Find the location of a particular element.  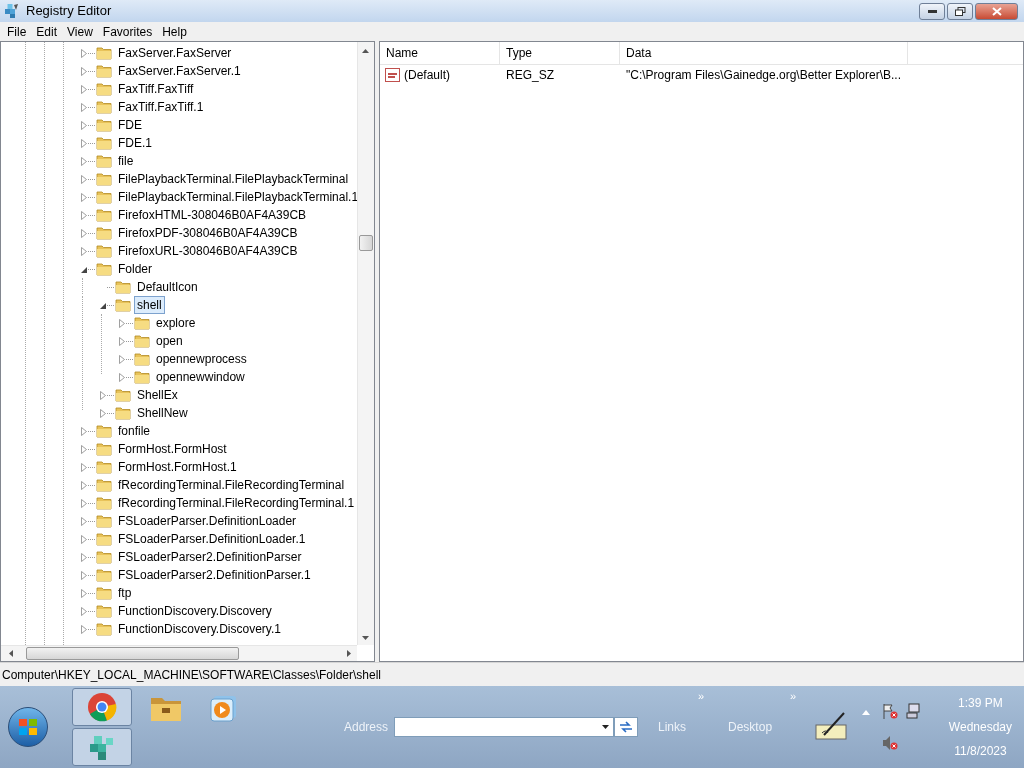

registry-key: fonfile is located at coordinates (134, 431).